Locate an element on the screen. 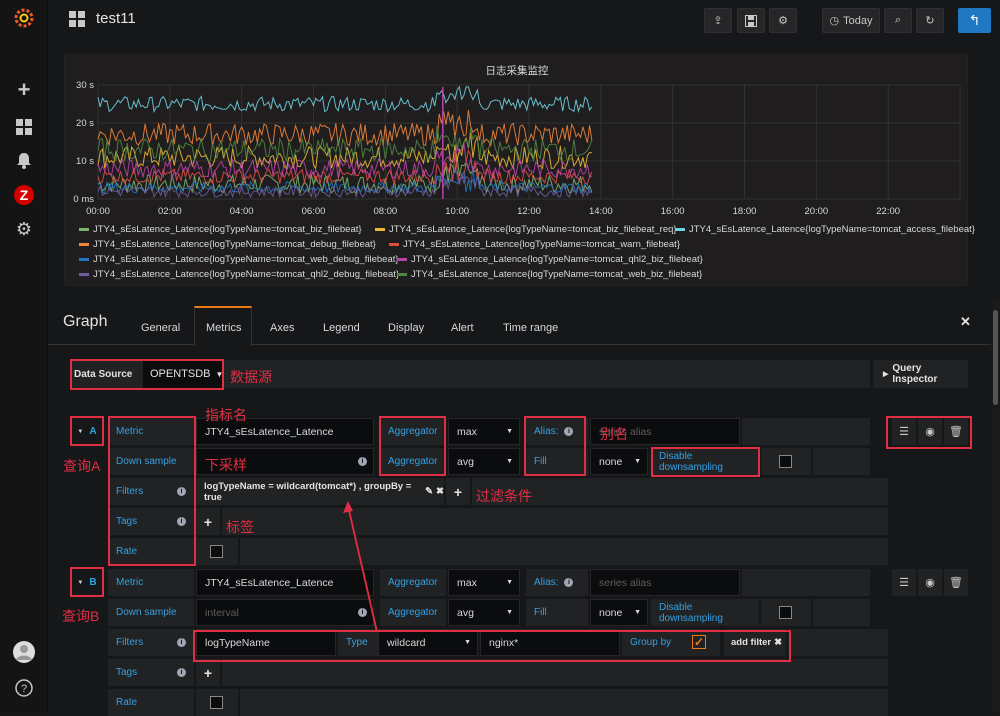  tab-general: General is located at coordinates (160, 328).